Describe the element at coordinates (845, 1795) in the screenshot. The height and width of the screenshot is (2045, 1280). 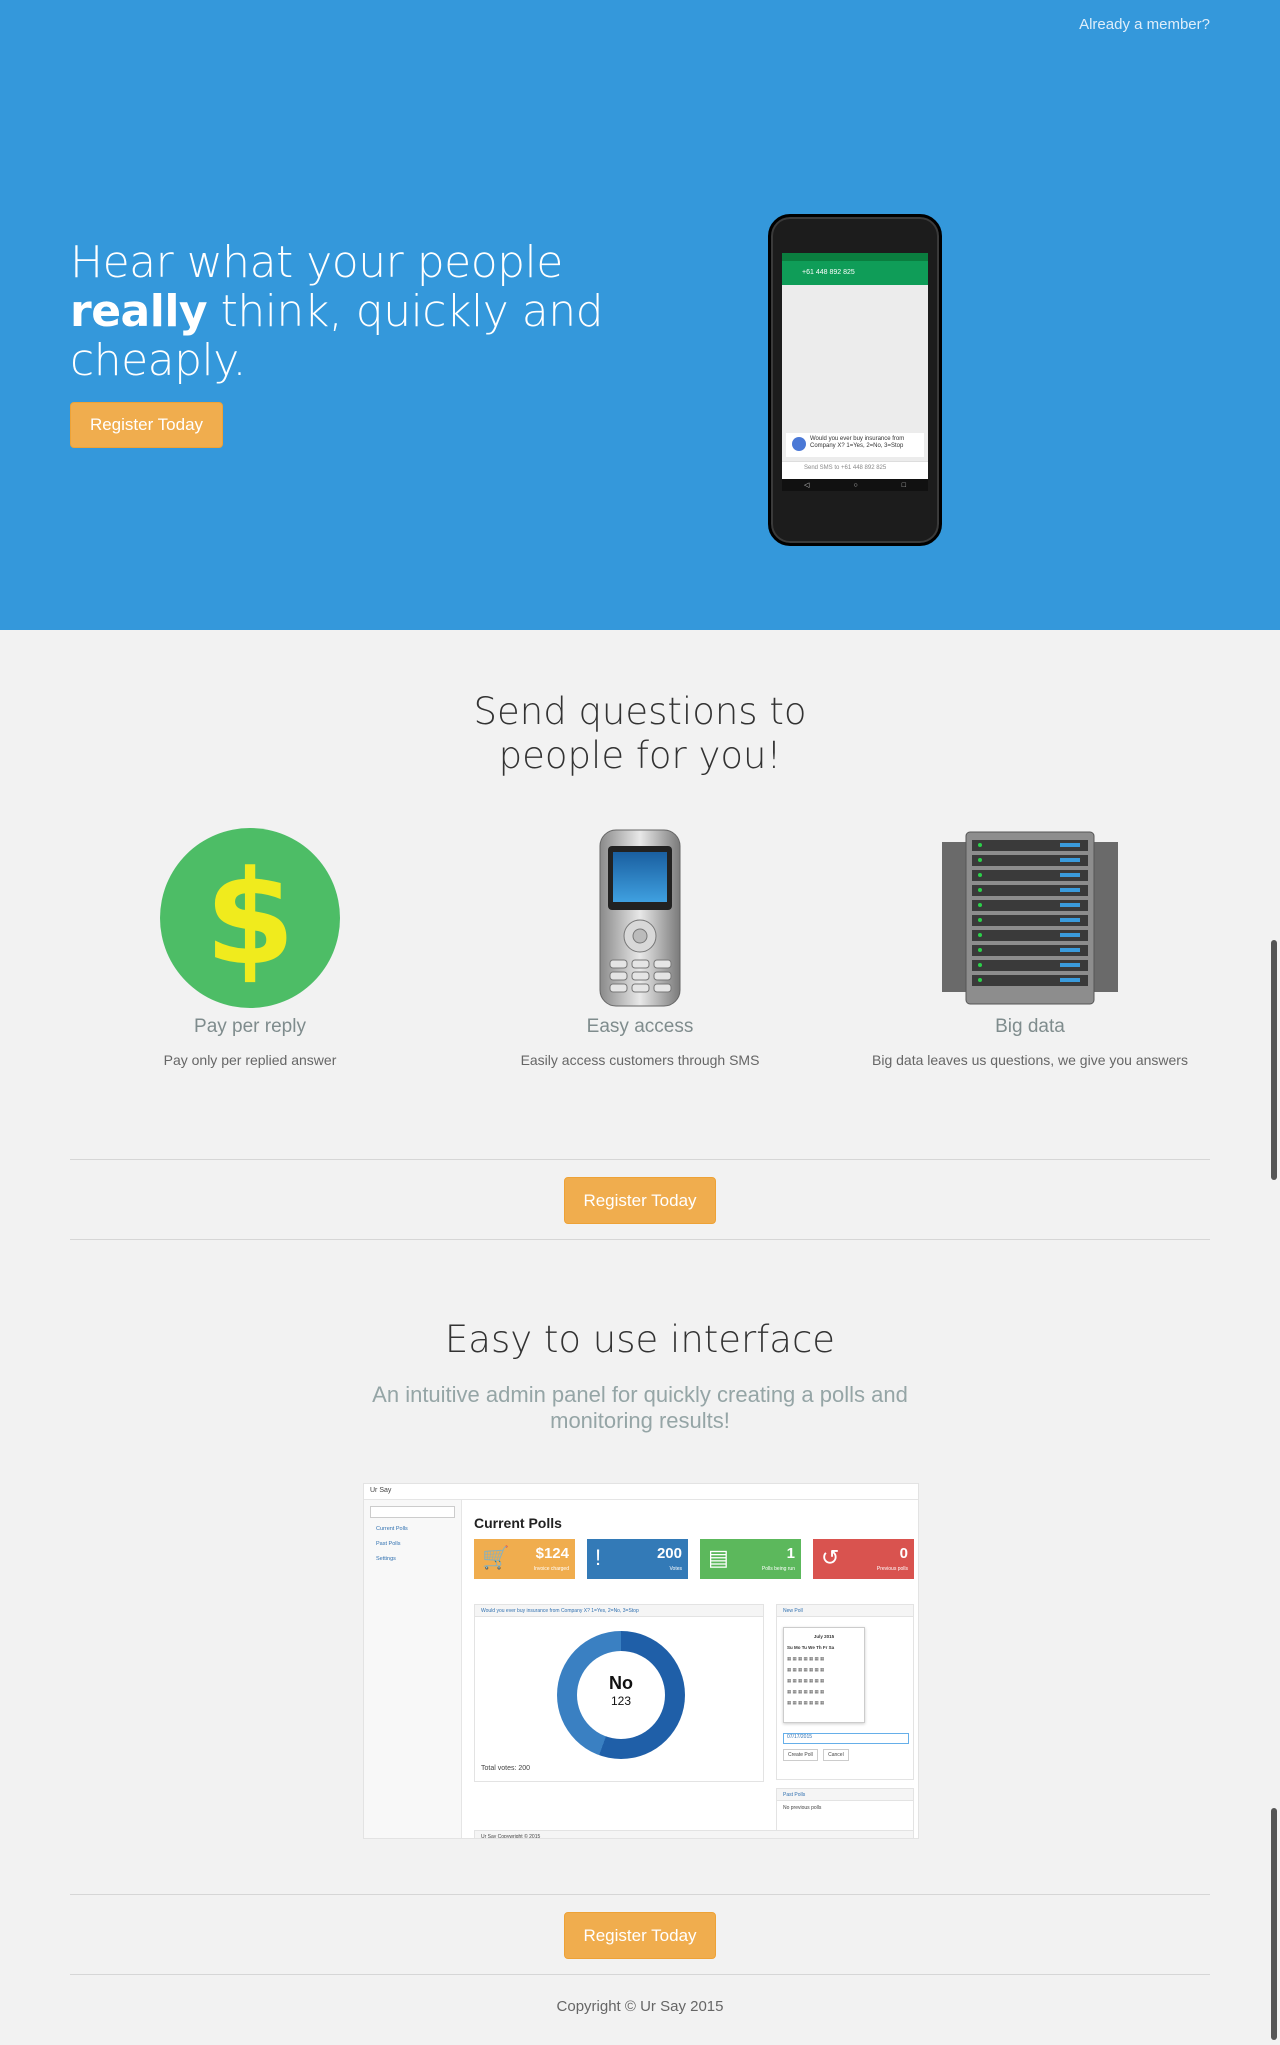
I see `past-polls-header: Past Polls` at that location.